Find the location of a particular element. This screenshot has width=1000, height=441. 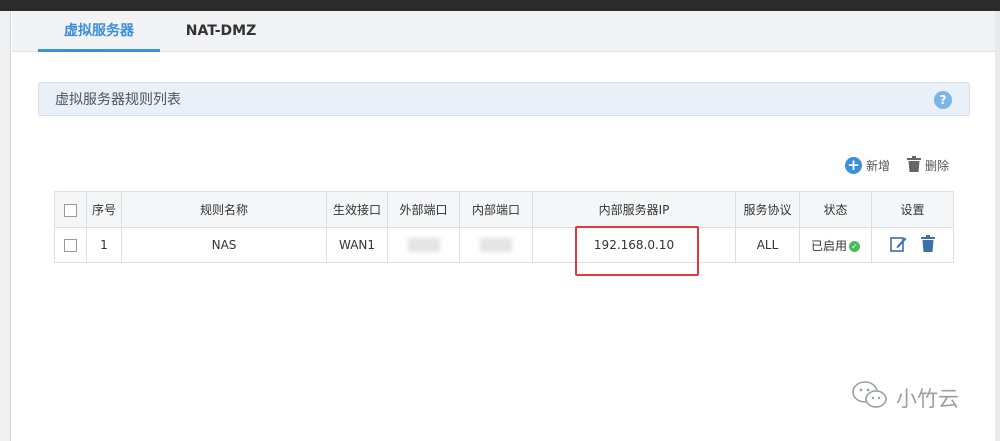

select-all-cell is located at coordinates (70, 209).